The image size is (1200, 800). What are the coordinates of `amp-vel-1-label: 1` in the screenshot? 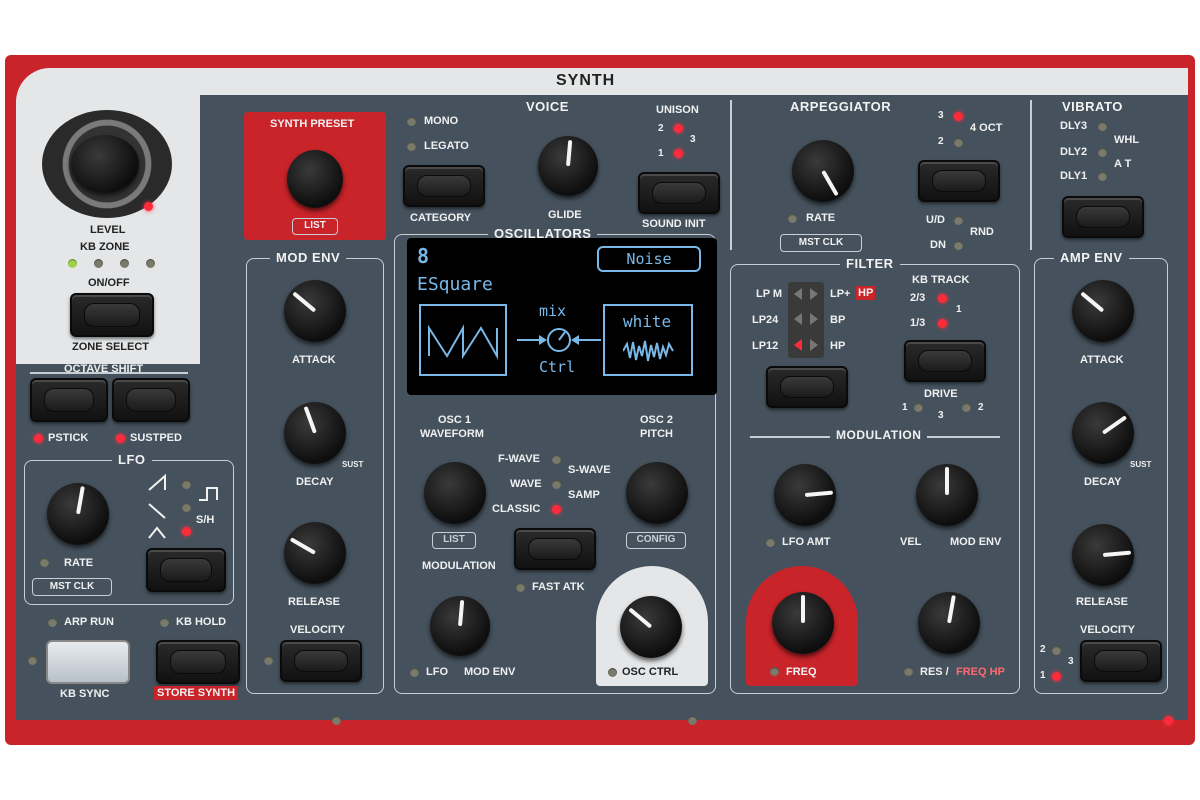 It's located at (1043, 675).